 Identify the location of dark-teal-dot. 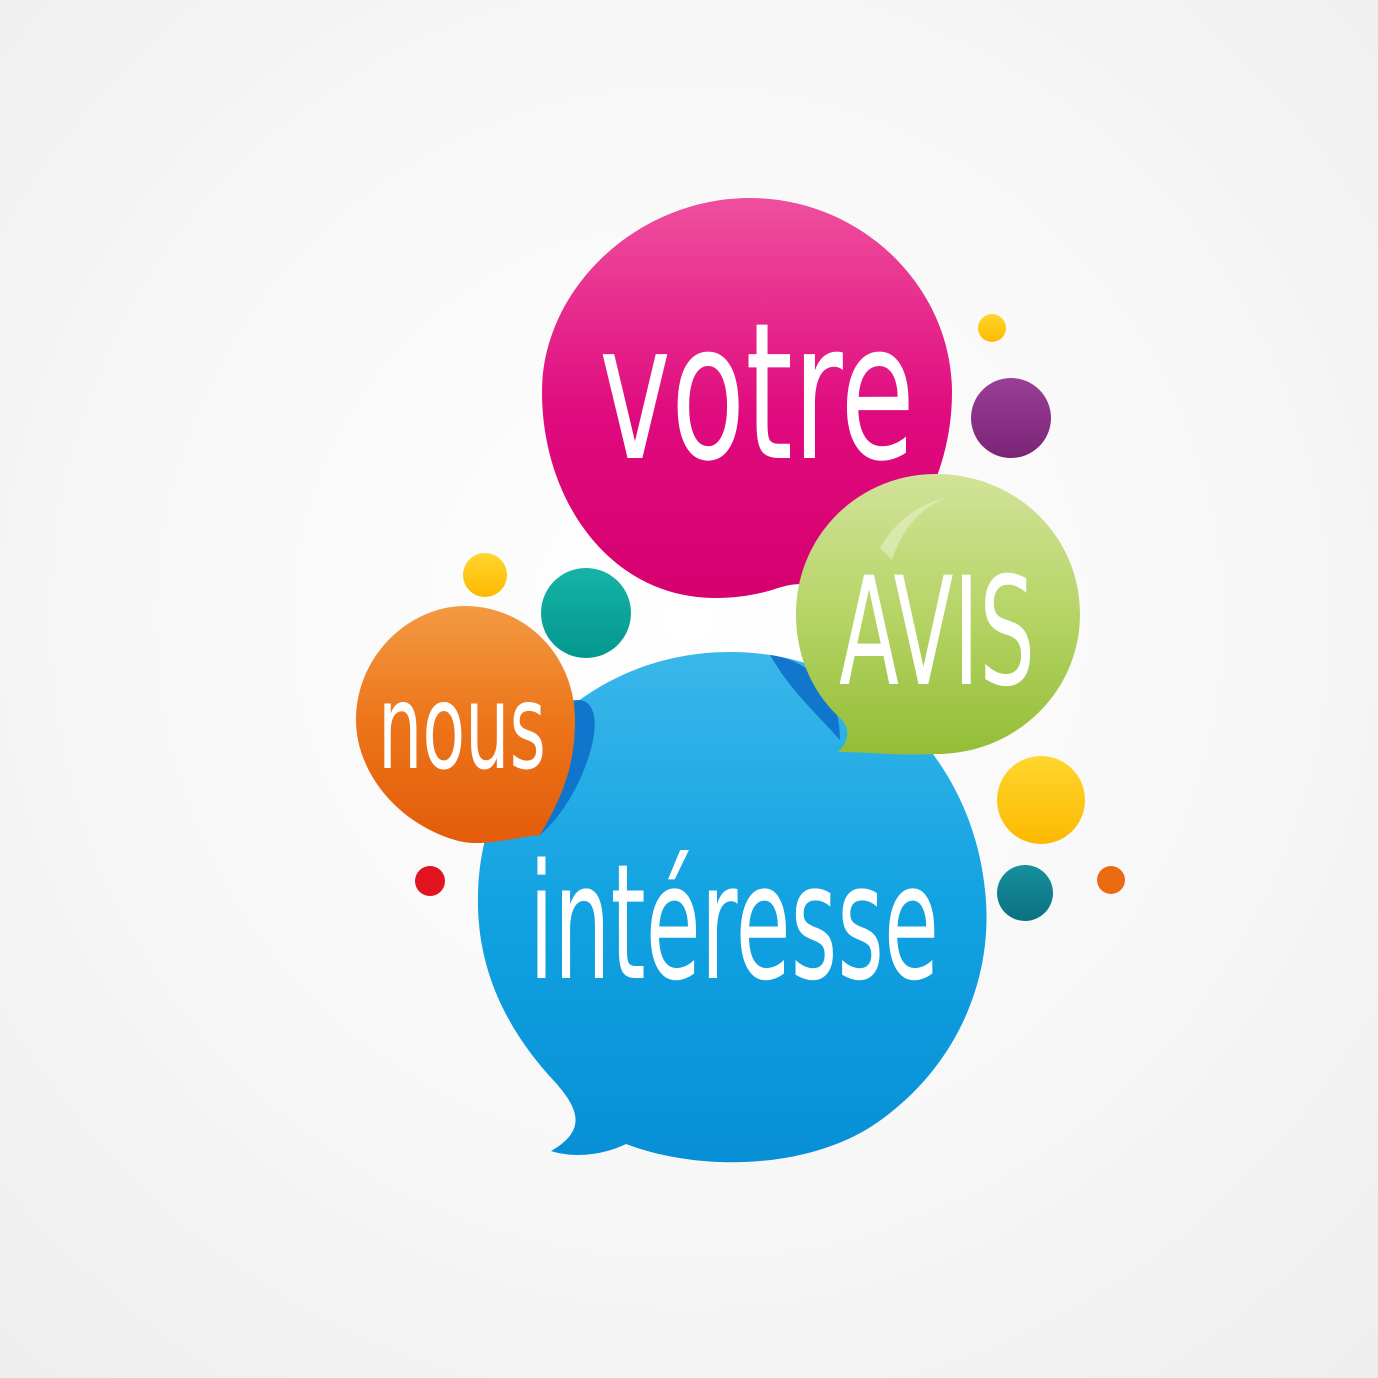
(1025, 893).